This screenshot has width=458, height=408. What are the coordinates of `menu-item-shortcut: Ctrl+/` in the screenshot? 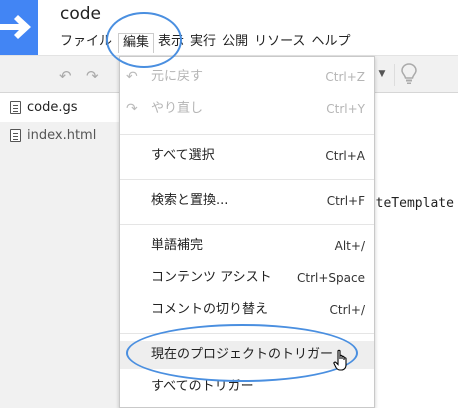 It's located at (347, 310).